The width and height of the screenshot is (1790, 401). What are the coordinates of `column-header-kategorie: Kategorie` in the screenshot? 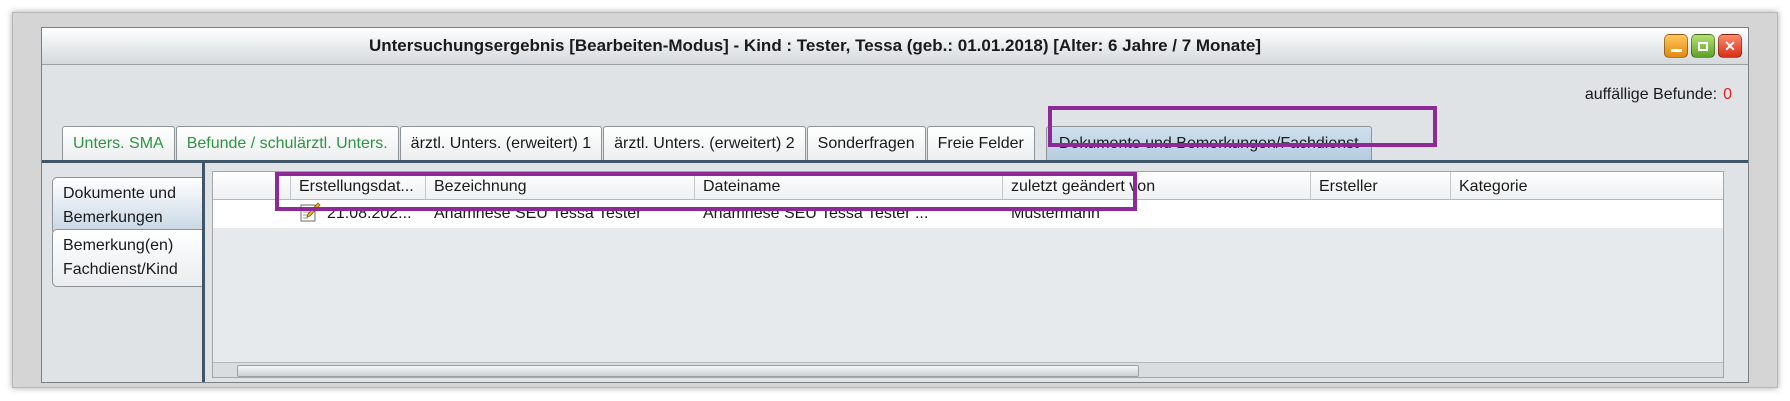 It's located at (1587, 185).